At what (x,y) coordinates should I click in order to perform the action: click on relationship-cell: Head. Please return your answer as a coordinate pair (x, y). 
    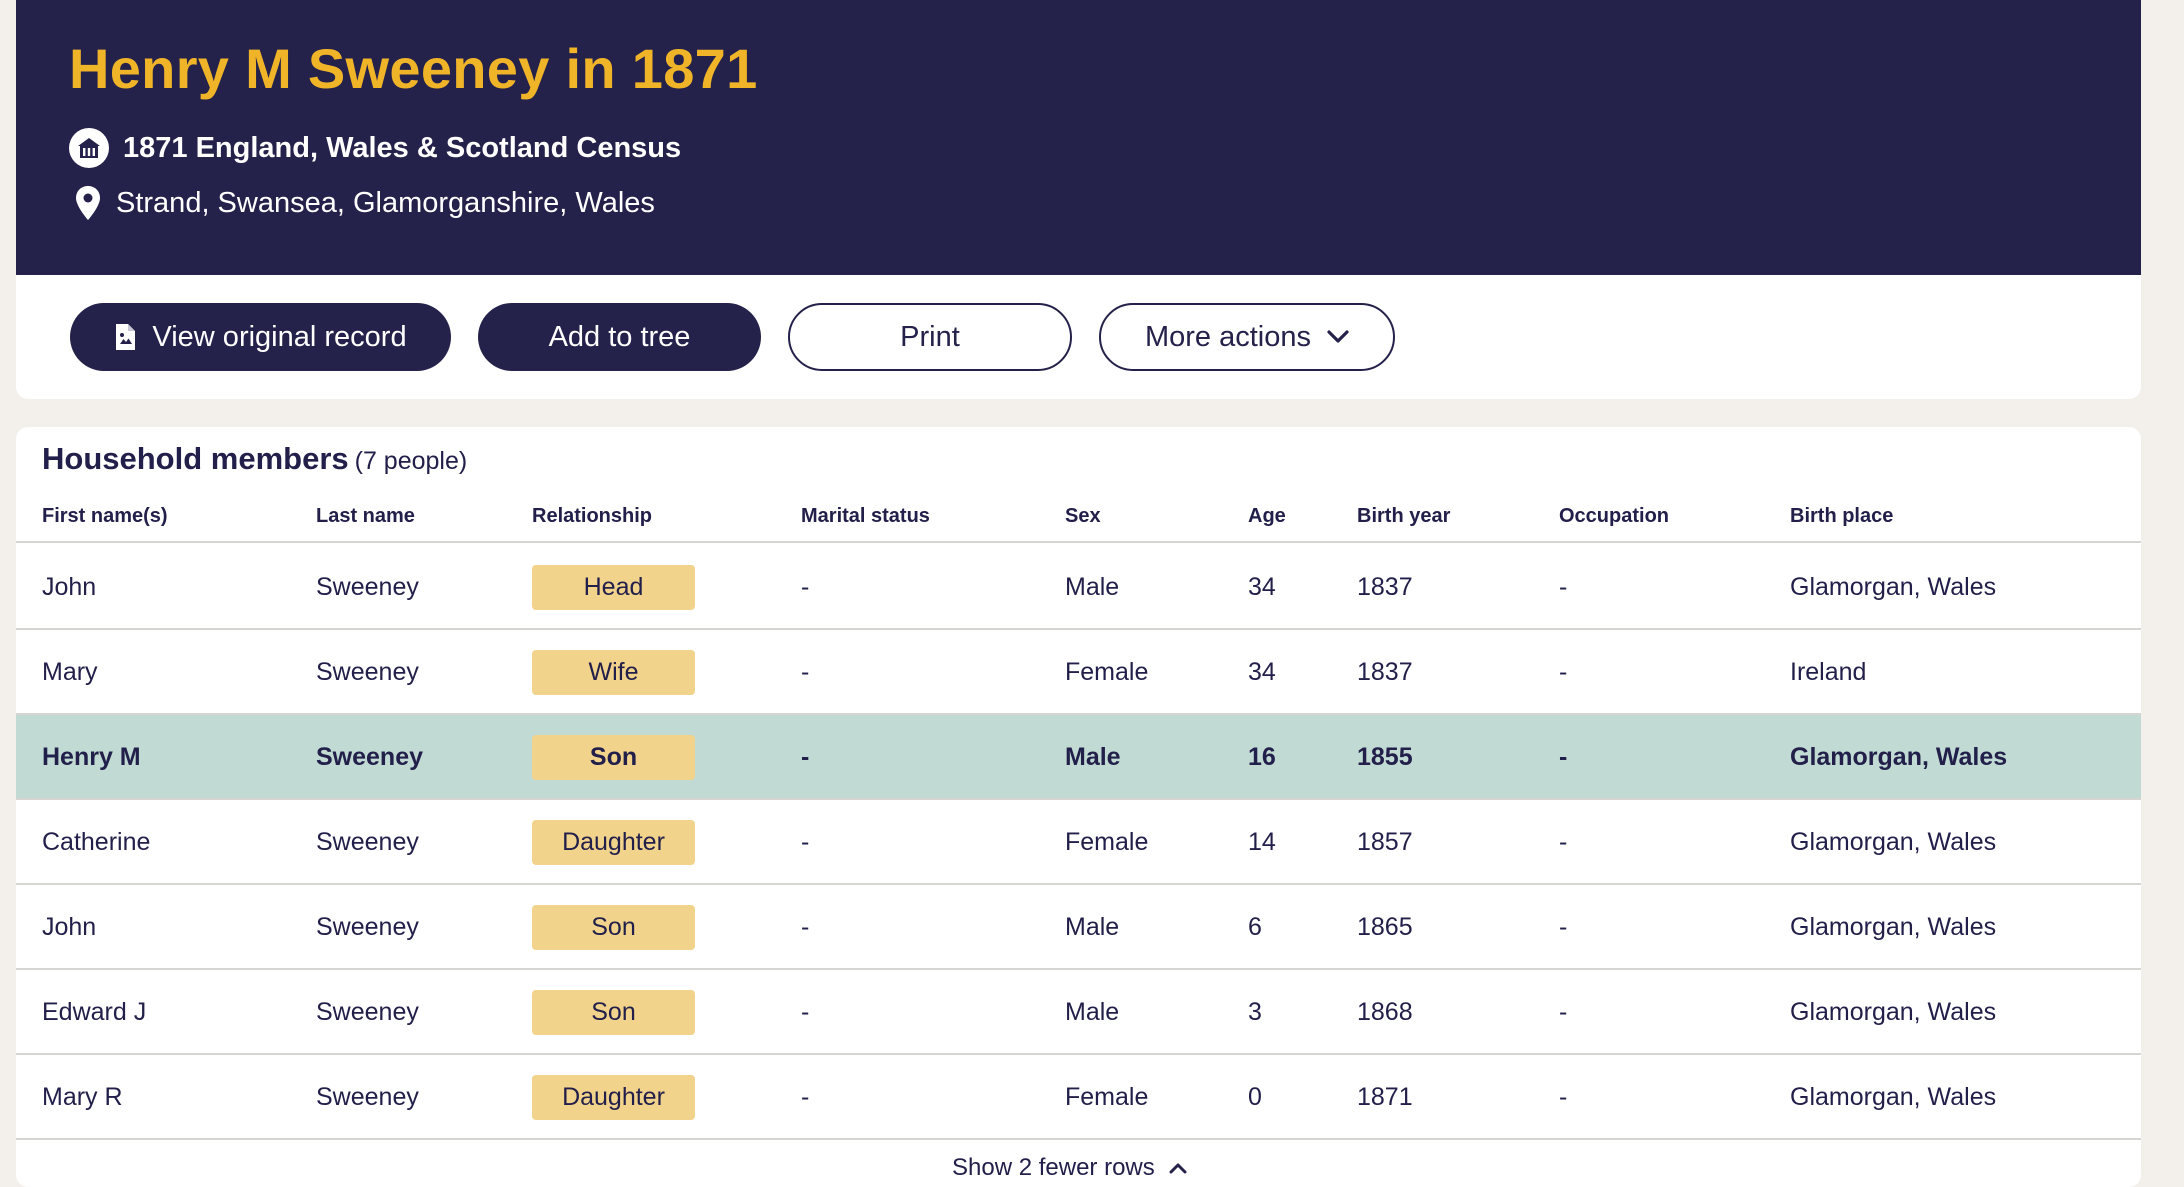
    Looking at the image, I should click on (613, 587).